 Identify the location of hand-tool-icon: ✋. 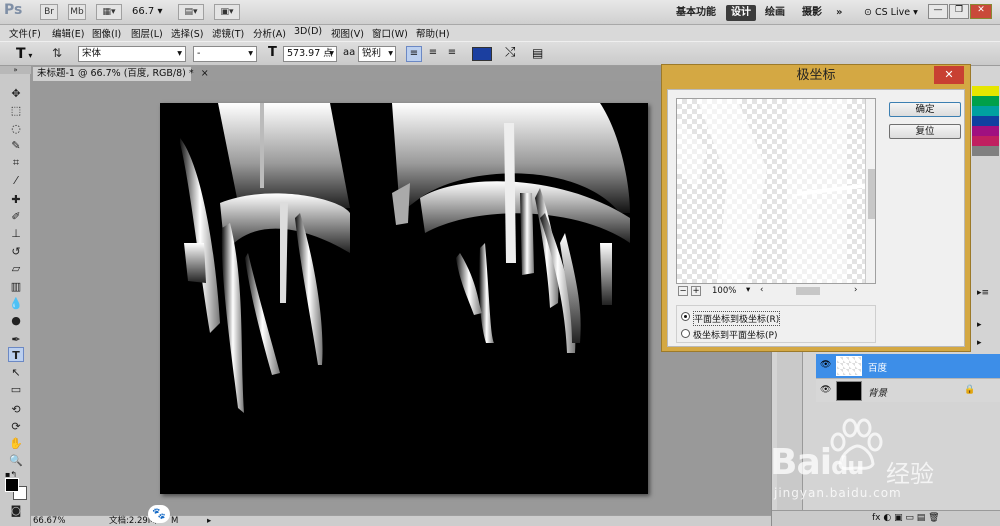
(16, 443).